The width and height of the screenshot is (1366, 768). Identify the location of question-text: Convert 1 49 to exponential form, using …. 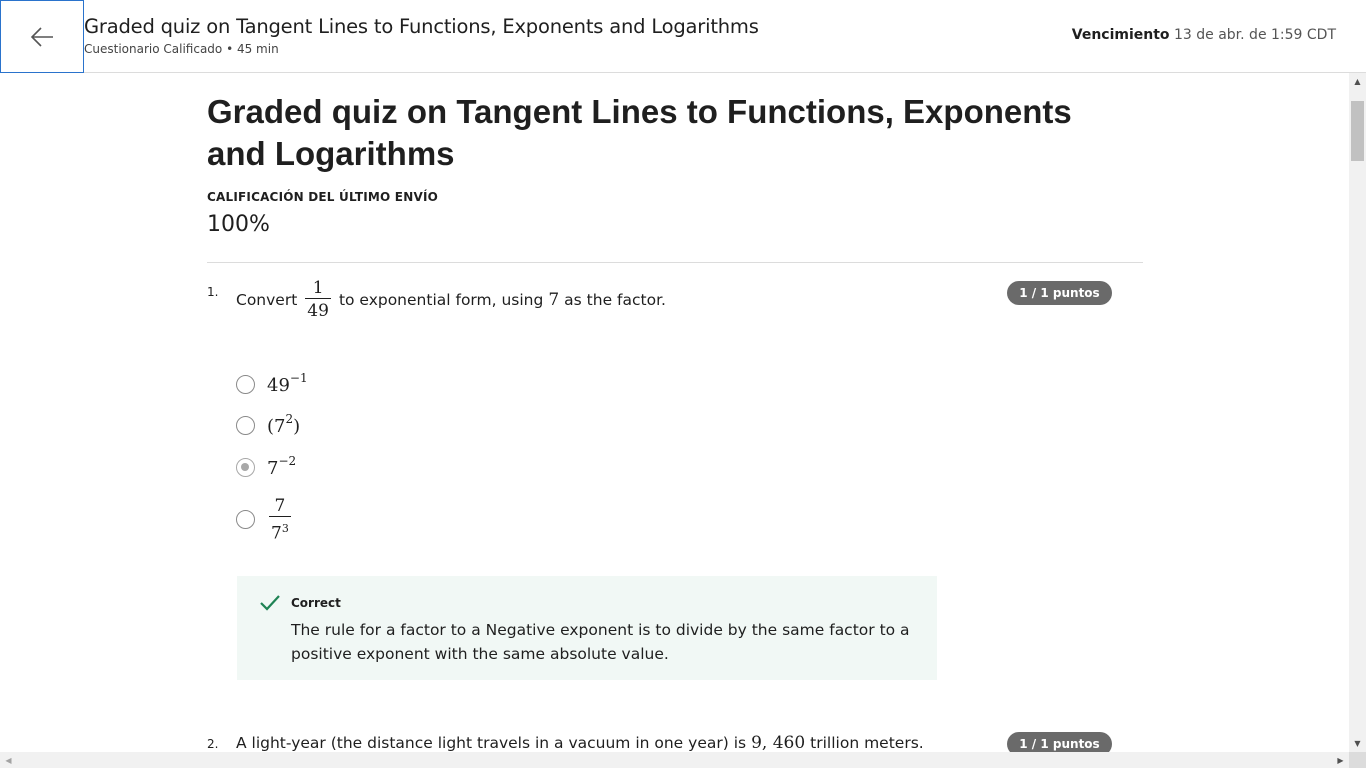
(451, 299).